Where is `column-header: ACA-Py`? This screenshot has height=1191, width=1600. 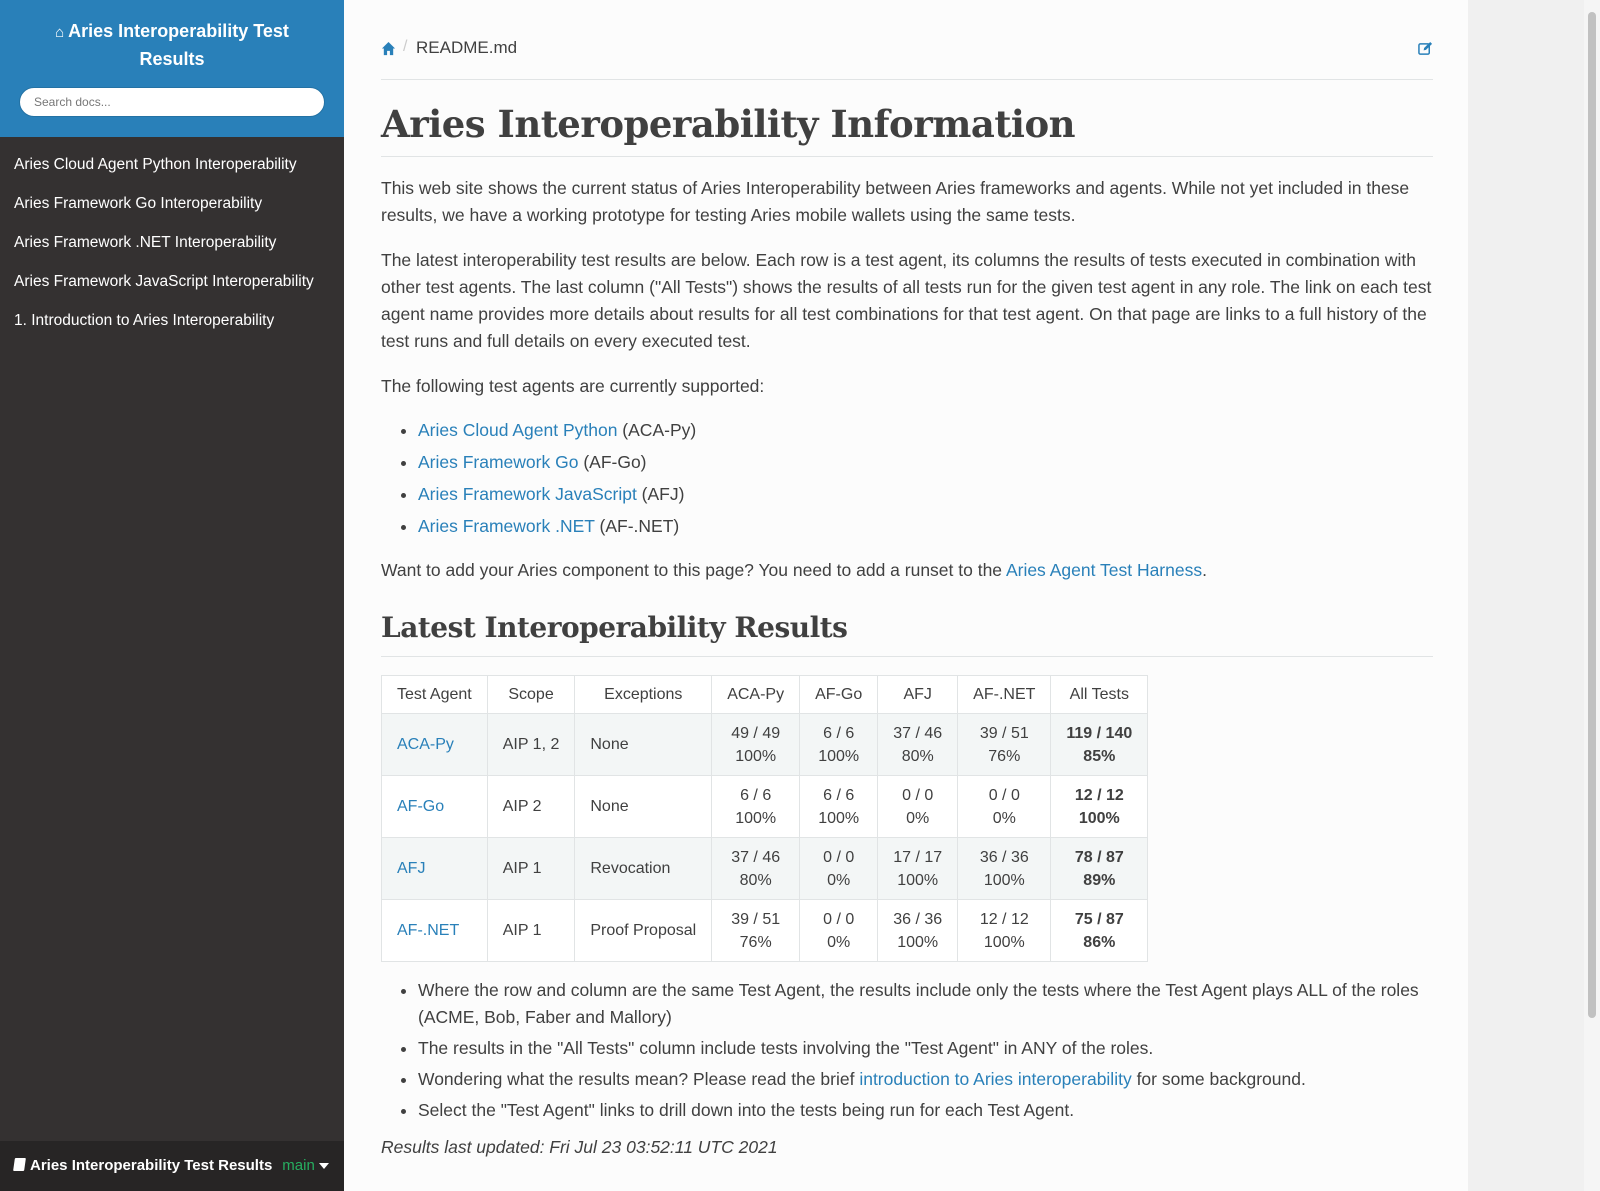 column-header: ACA-Py is located at coordinates (756, 694).